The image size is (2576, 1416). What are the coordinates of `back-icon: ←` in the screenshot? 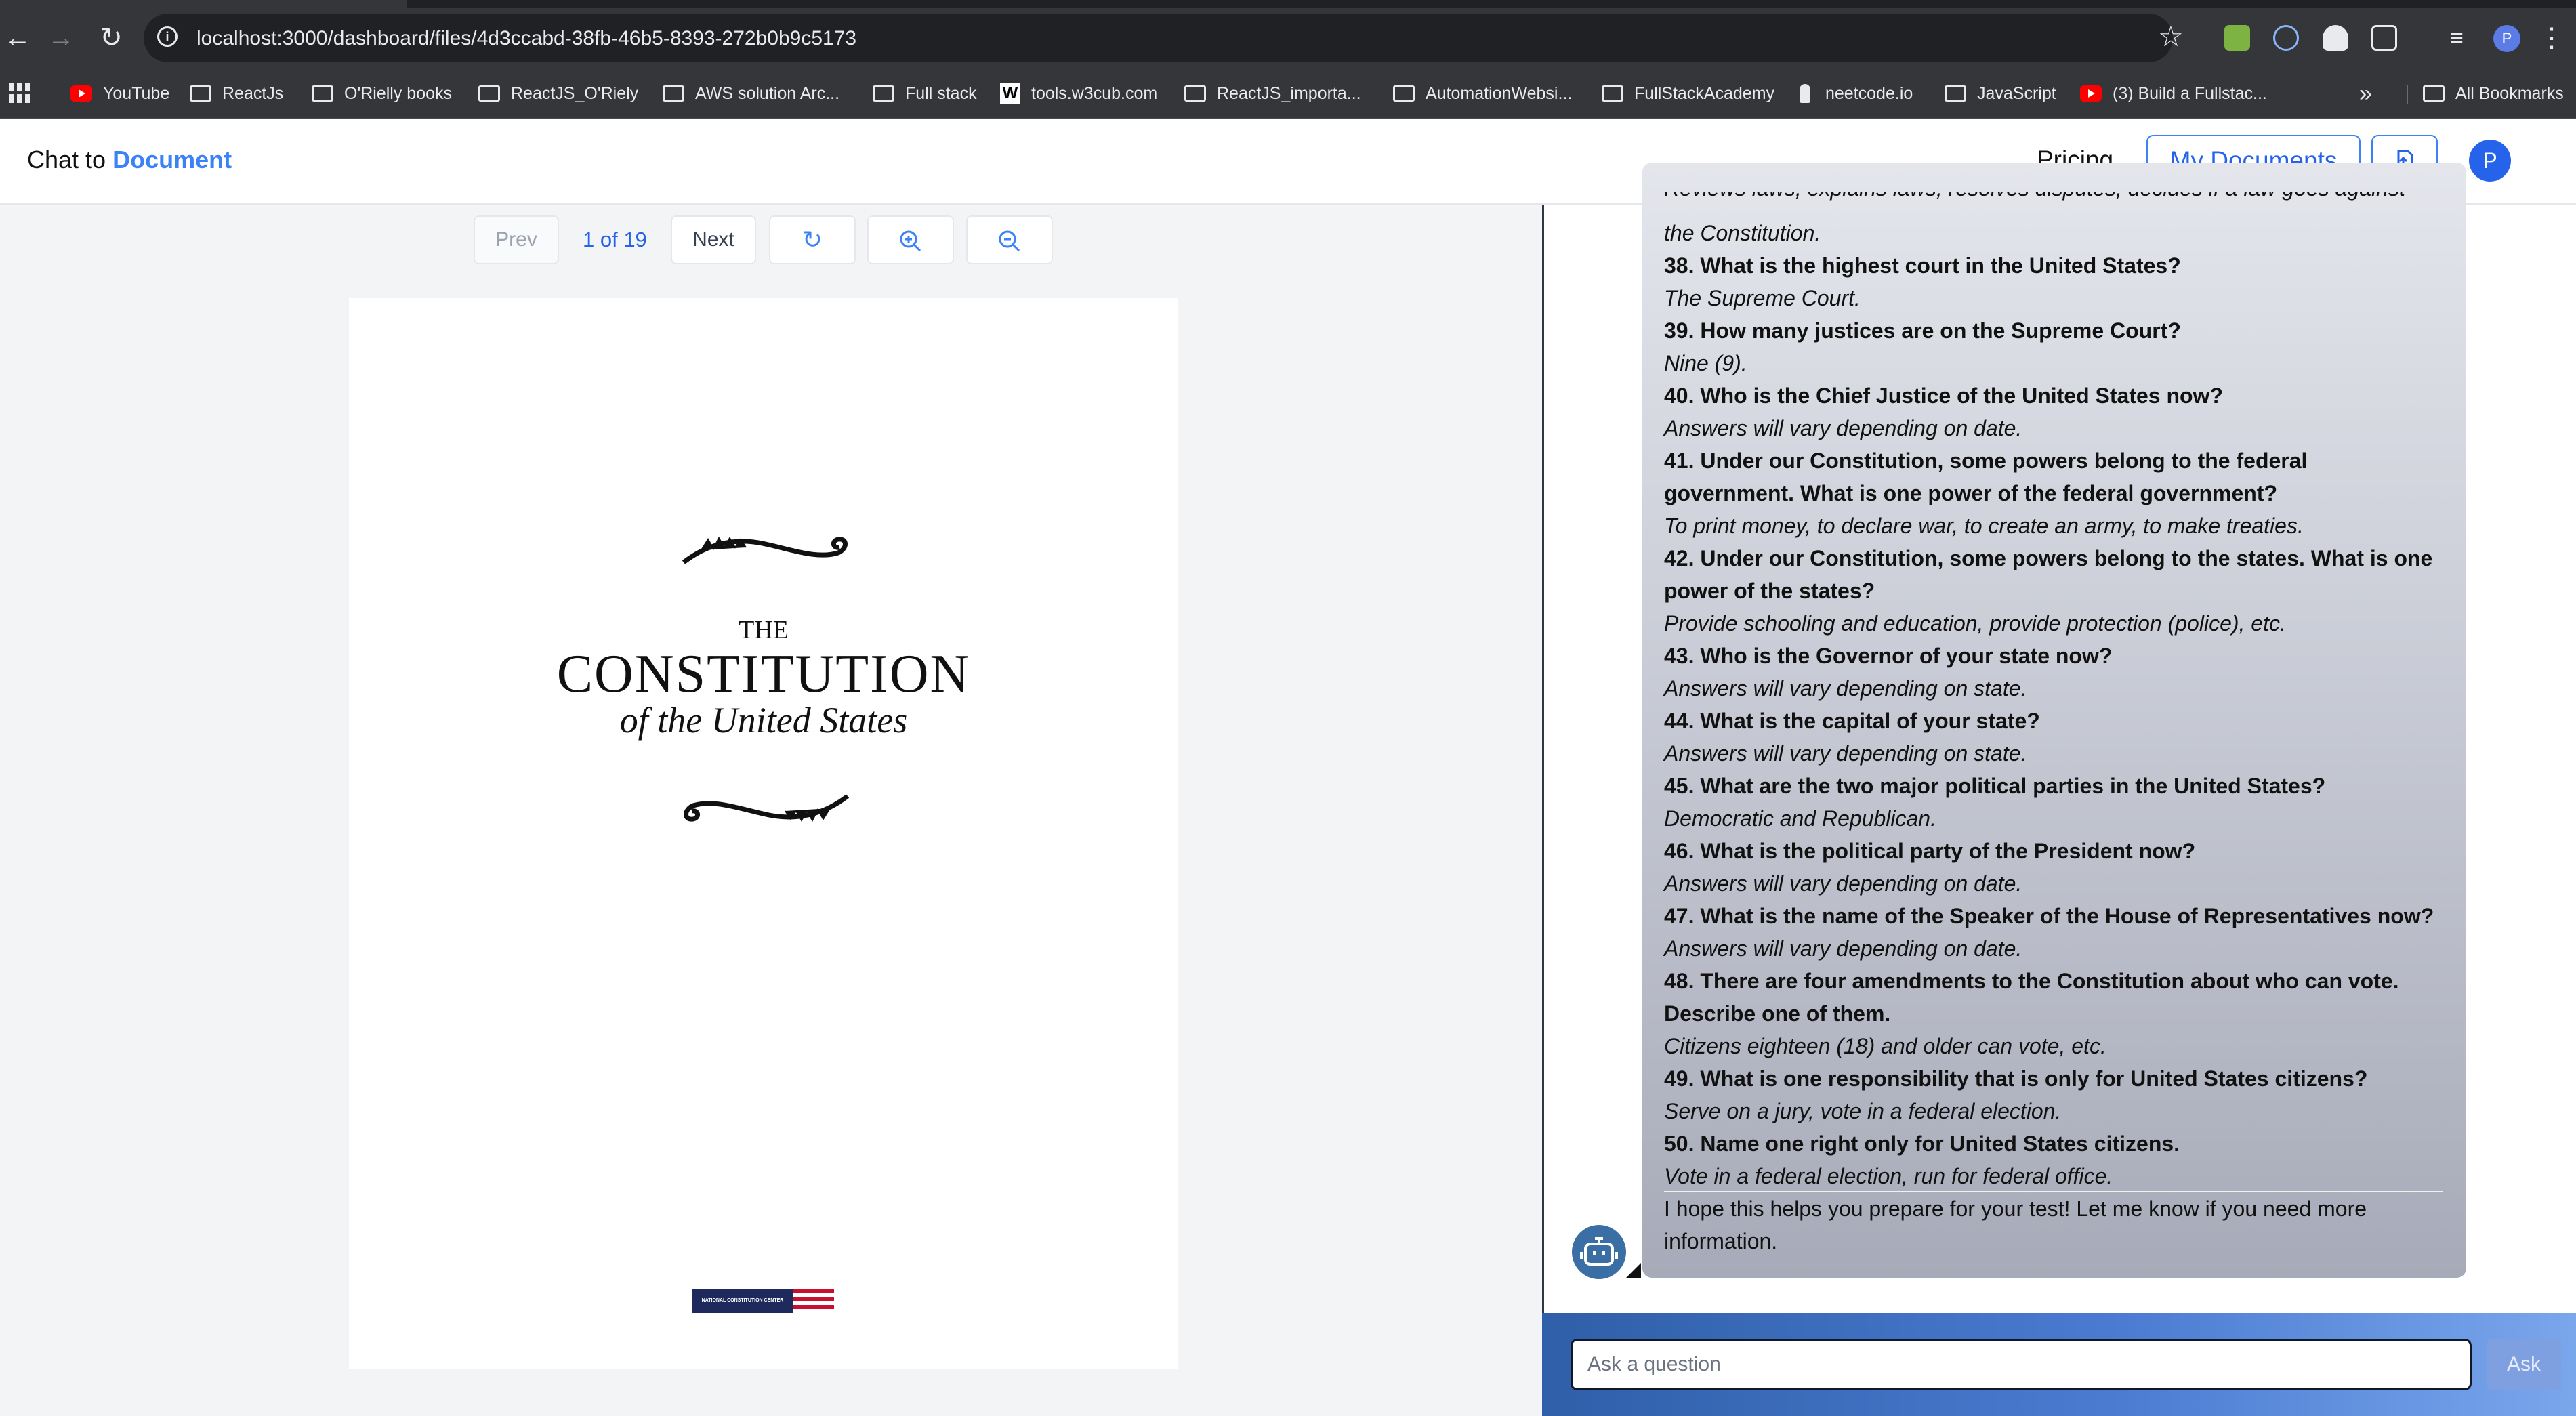 It's located at (17, 38).